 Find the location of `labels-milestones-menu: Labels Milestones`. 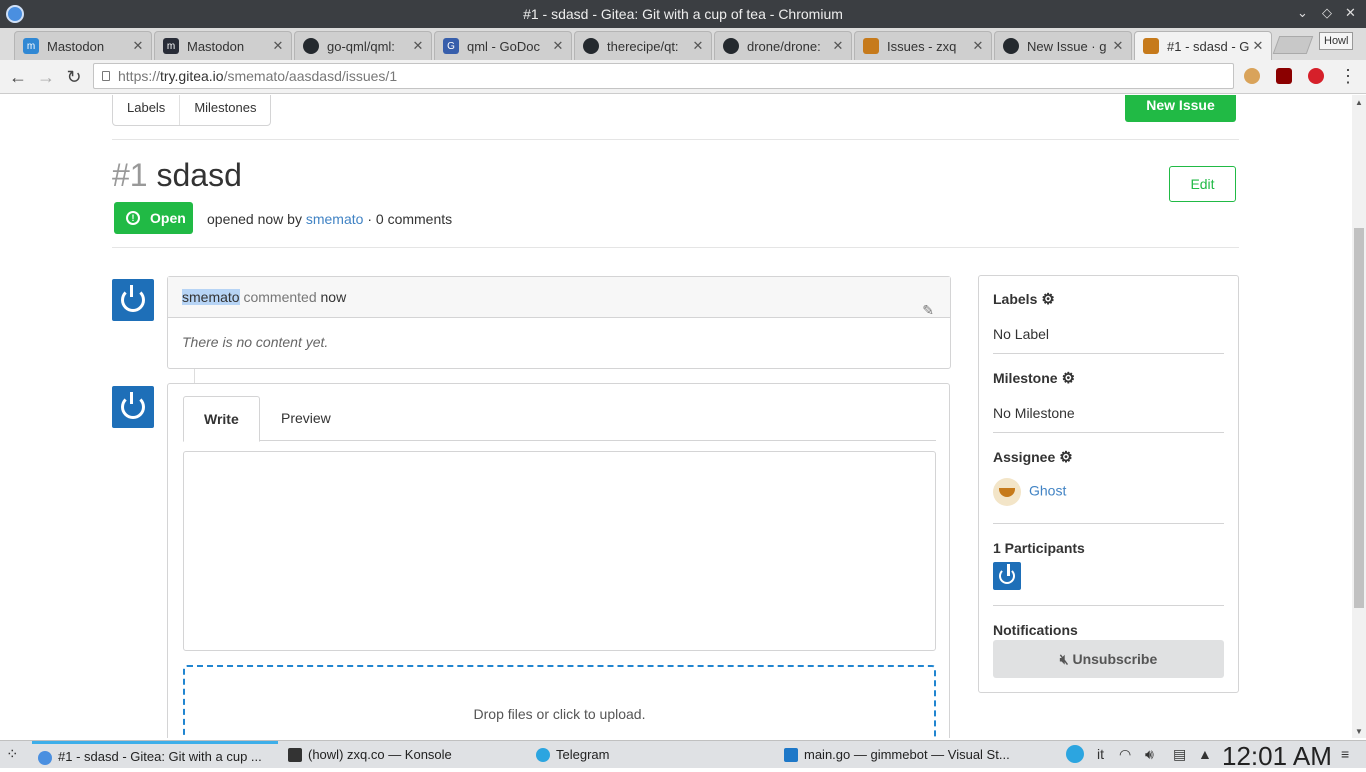

labels-milestones-menu: Labels Milestones is located at coordinates (192, 110).